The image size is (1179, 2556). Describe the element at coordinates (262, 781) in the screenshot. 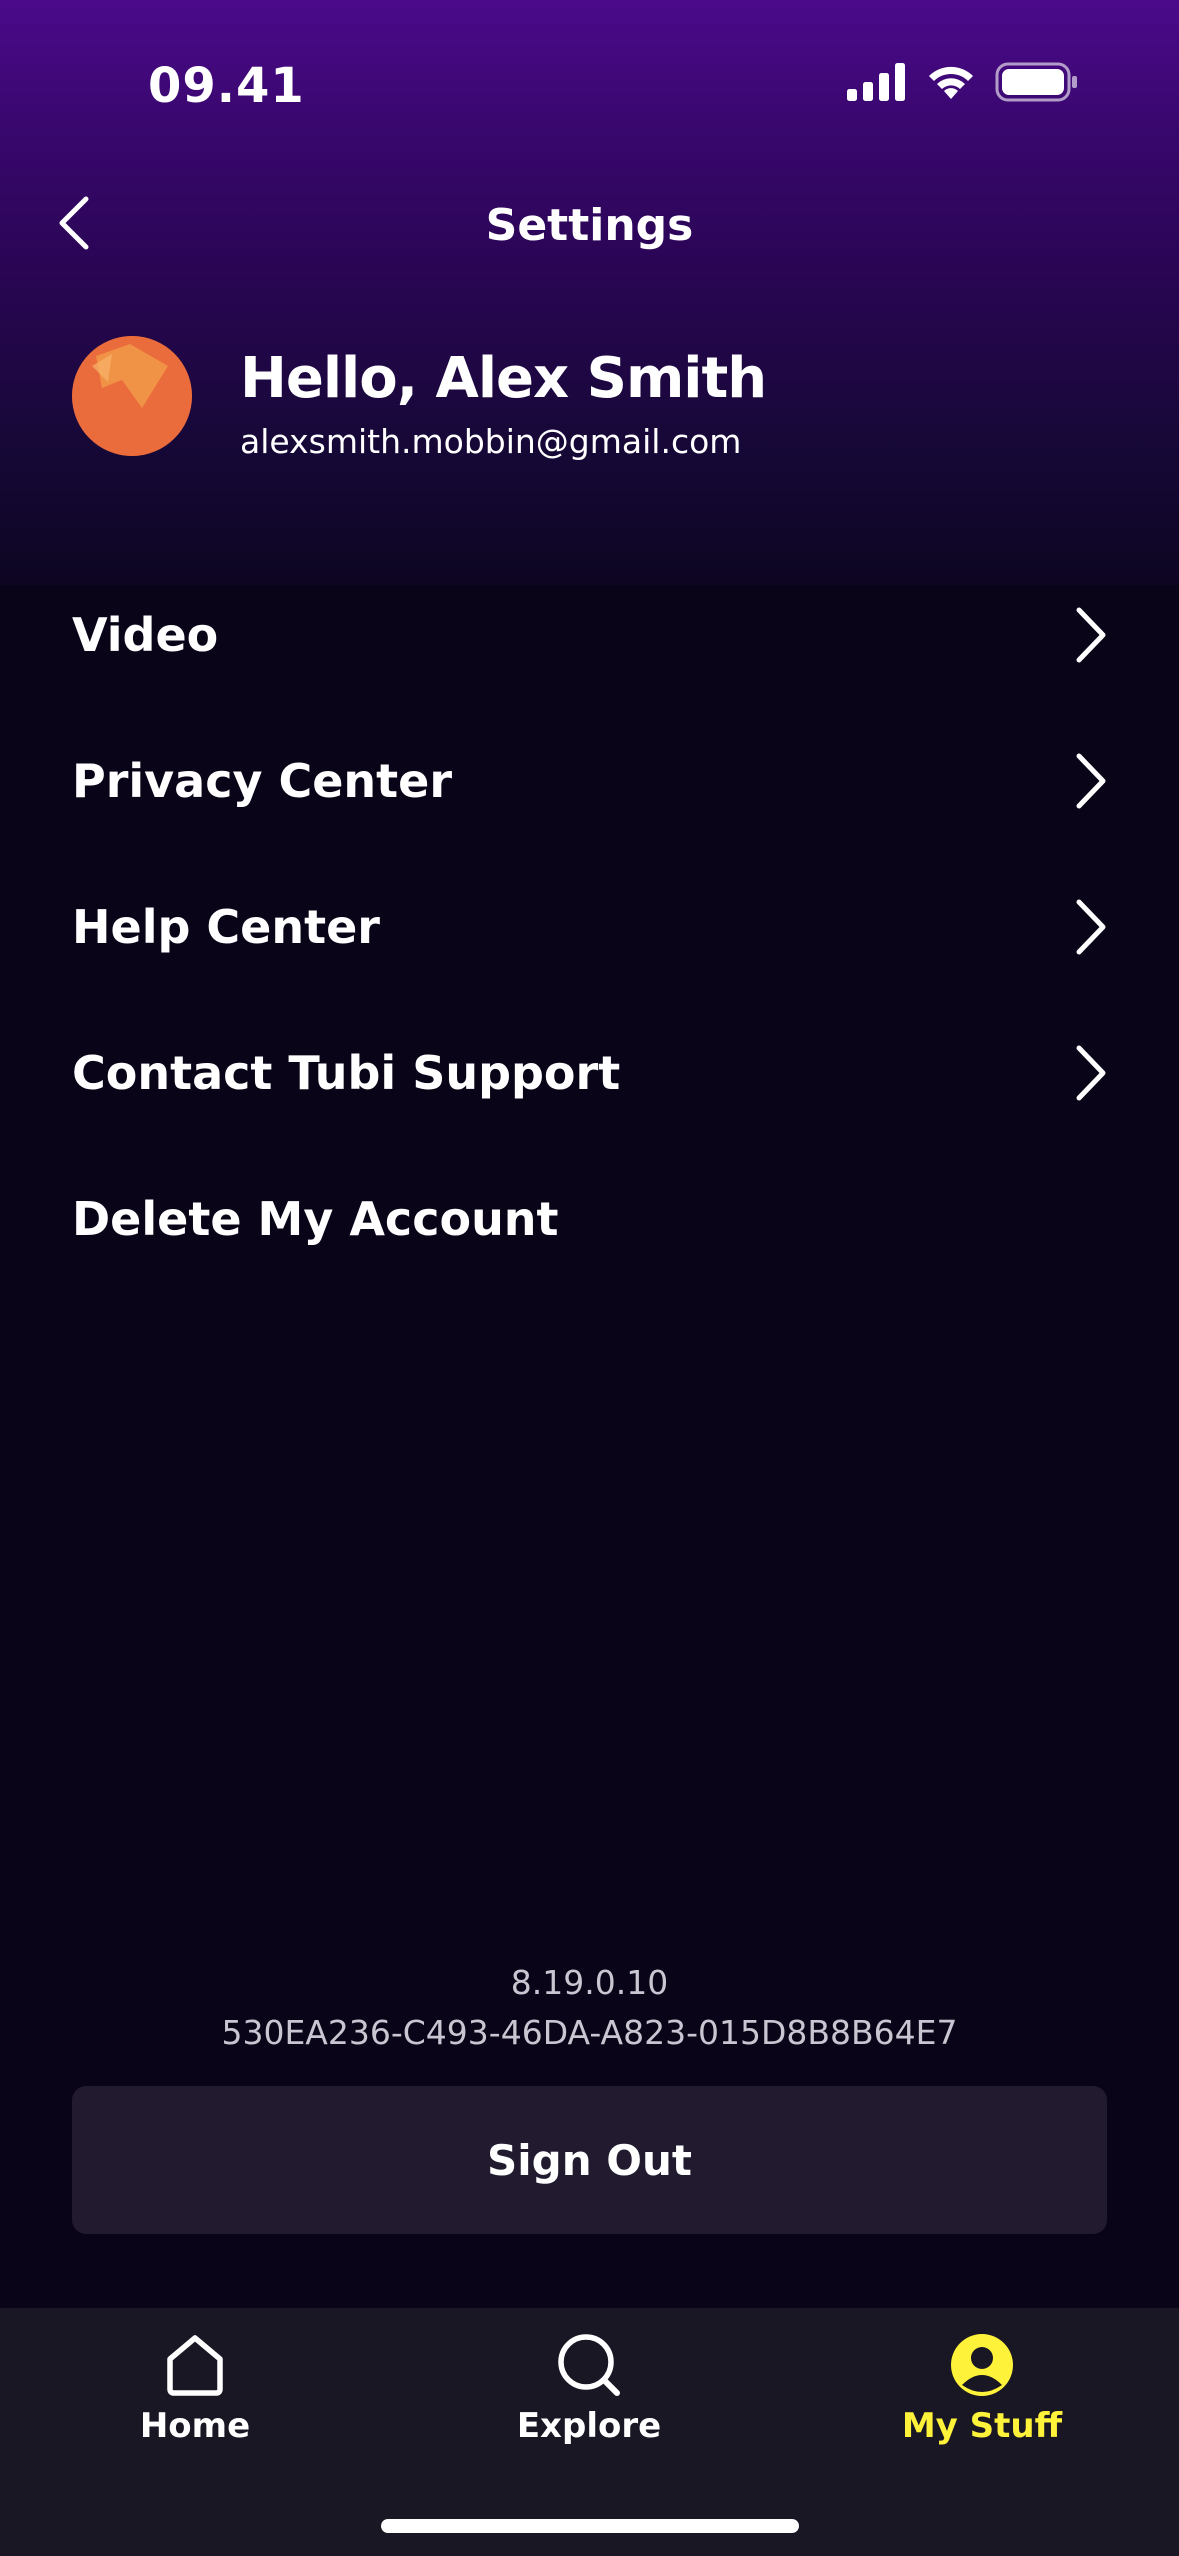

I see `menu-item-label: Privacy Center` at that location.